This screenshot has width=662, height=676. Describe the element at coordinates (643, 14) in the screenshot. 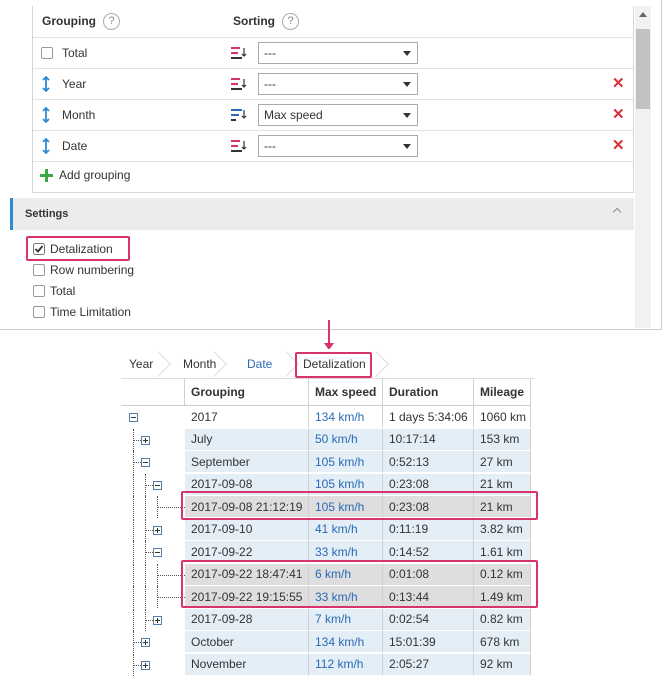

I see `scroll-up-icon` at that location.